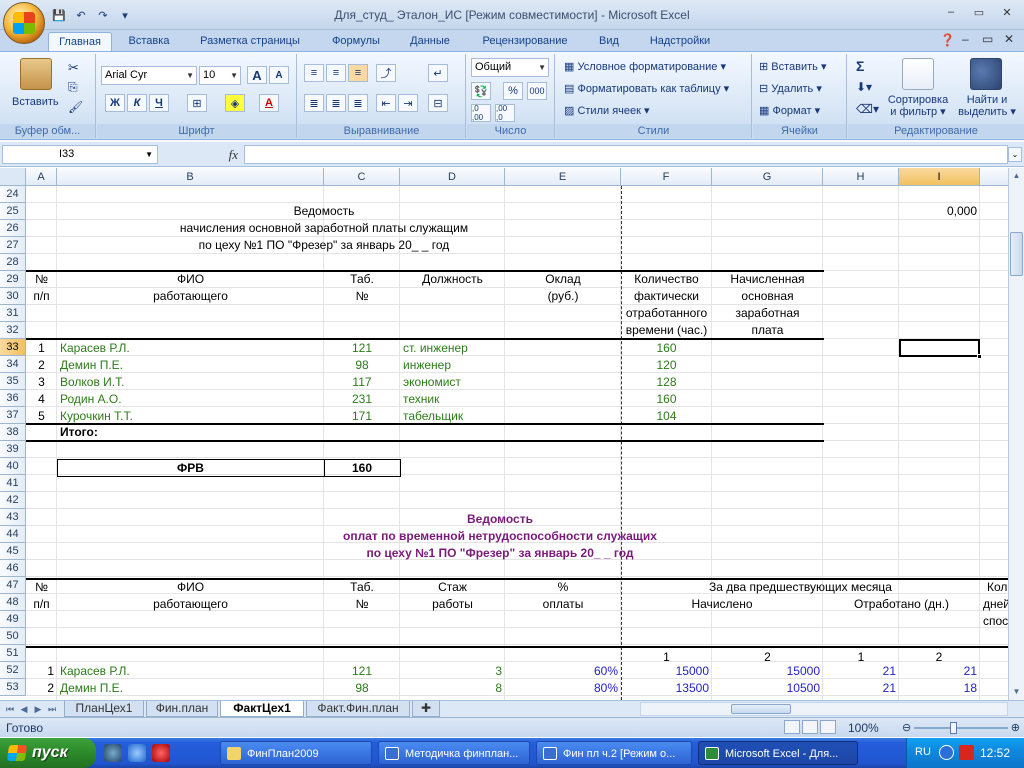 The image size is (1024, 768). What do you see at coordinates (481, 113) in the screenshot?
I see `increase-decimal-button: ,0 ,00` at bounding box center [481, 113].